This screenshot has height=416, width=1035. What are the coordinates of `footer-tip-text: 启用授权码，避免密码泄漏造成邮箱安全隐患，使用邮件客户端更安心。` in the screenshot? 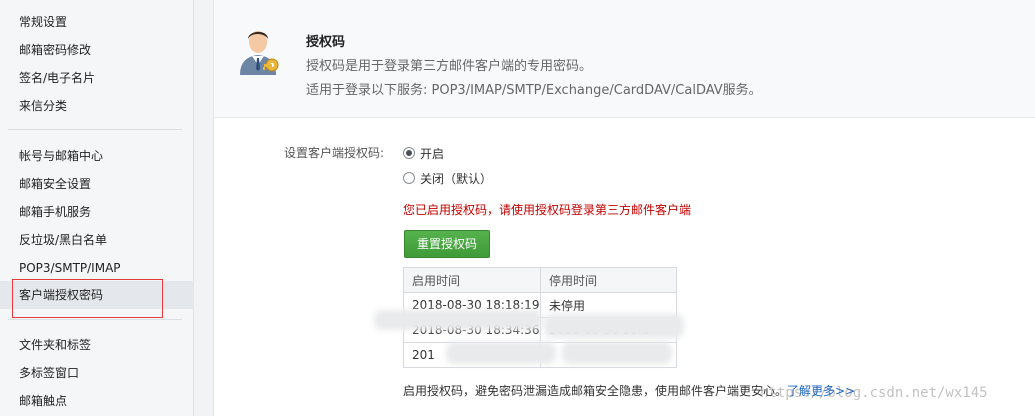 It's located at (595, 391).